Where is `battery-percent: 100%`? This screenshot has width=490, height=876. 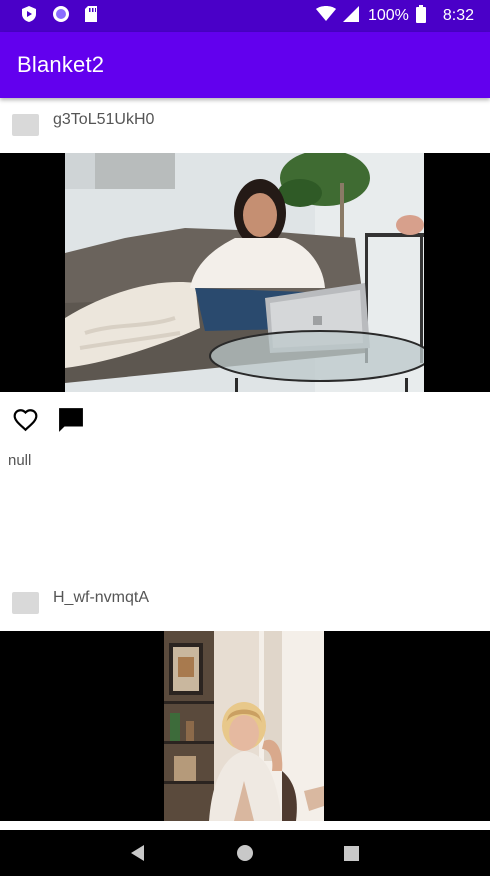 battery-percent: 100% is located at coordinates (388, 15).